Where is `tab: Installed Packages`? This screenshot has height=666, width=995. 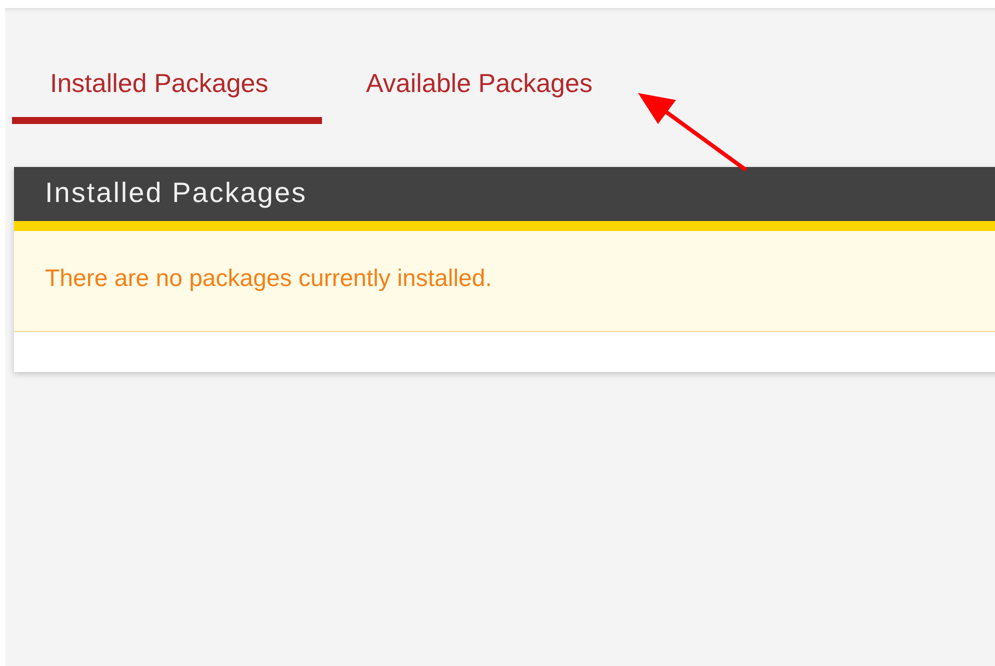
tab: Installed Packages is located at coordinates (167, 92).